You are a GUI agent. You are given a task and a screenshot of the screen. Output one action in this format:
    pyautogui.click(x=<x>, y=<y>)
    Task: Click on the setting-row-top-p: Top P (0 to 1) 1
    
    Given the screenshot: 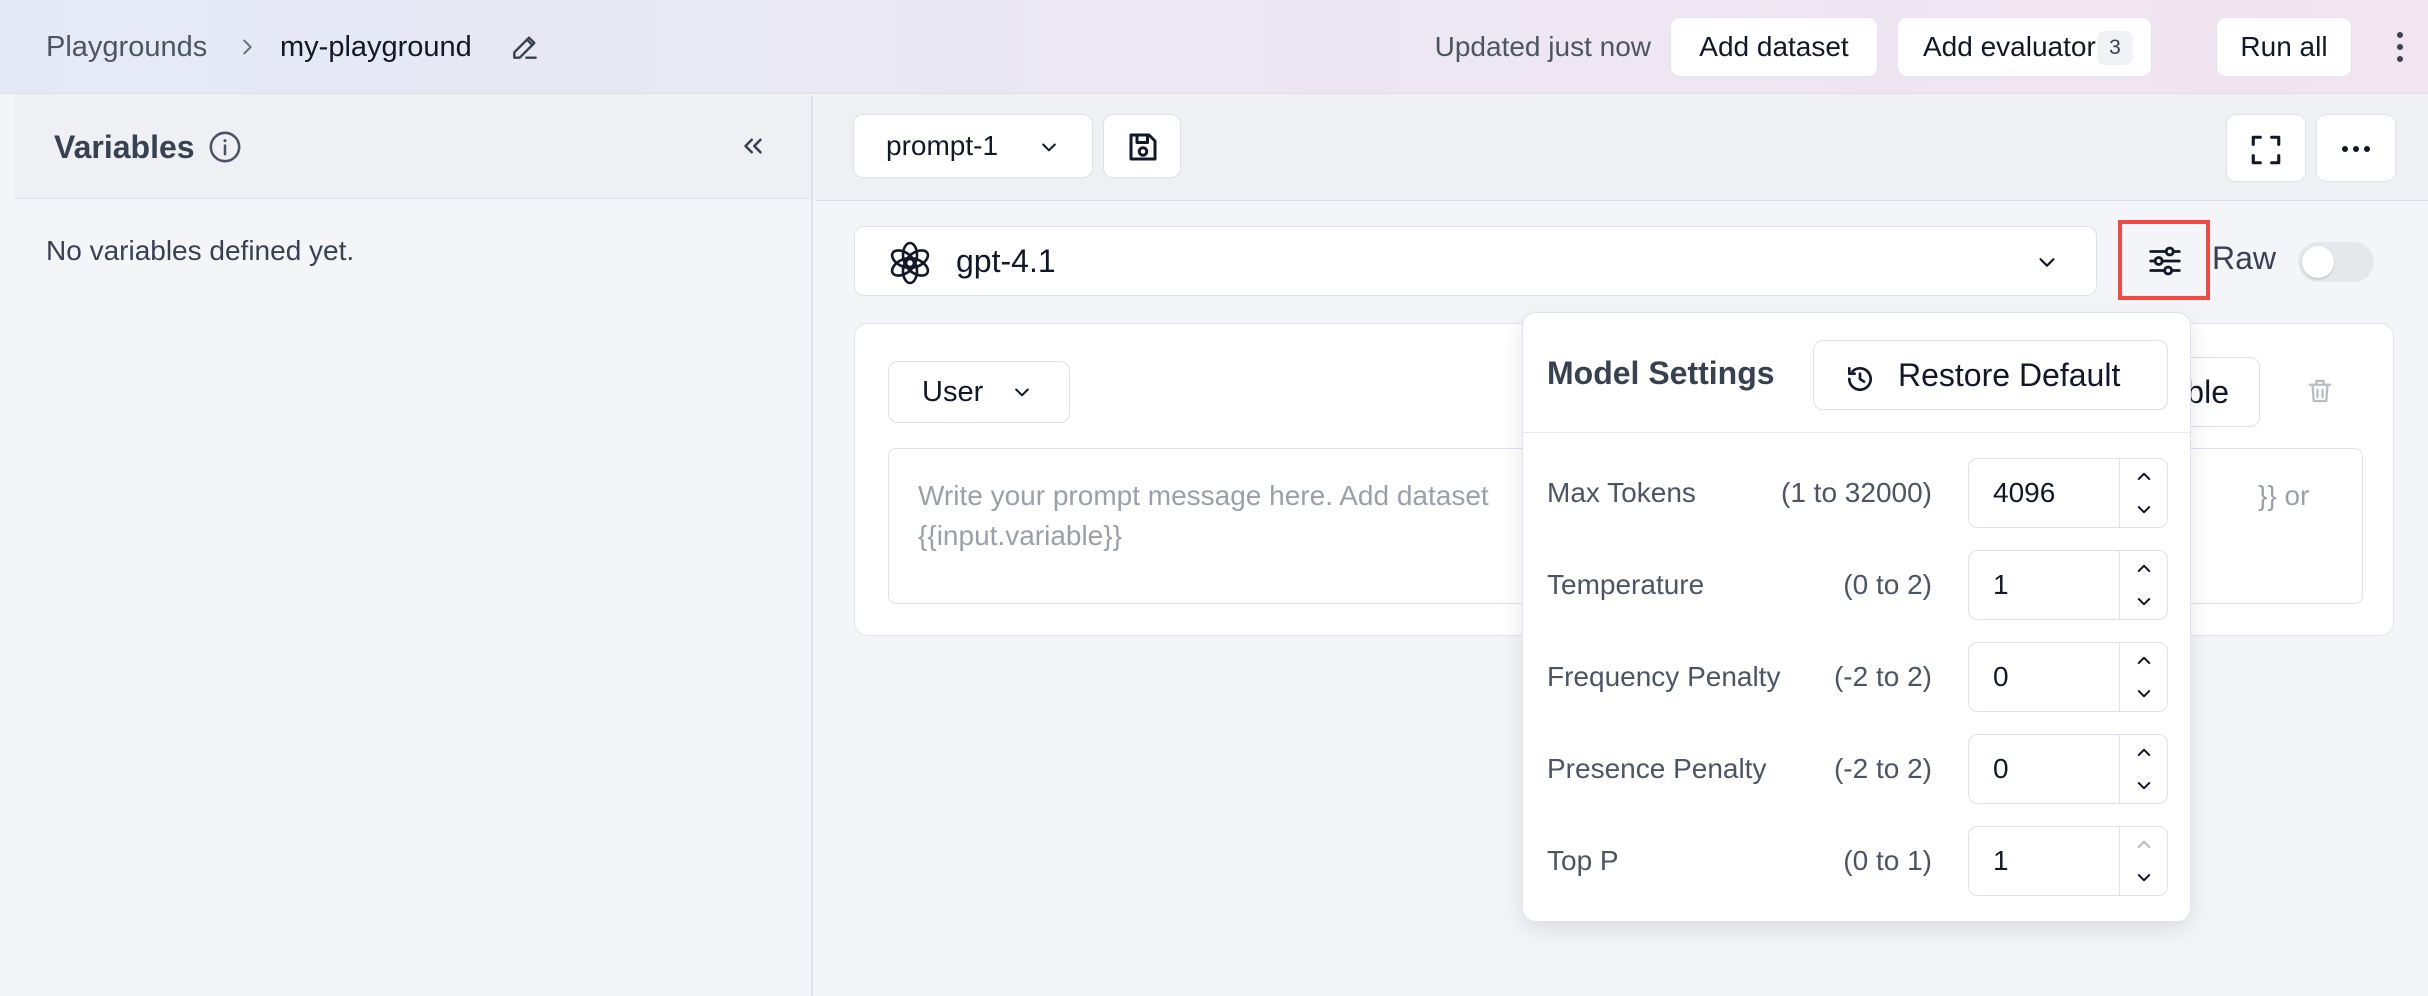 What is the action you would take?
    pyautogui.click(x=1856, y=861)
    